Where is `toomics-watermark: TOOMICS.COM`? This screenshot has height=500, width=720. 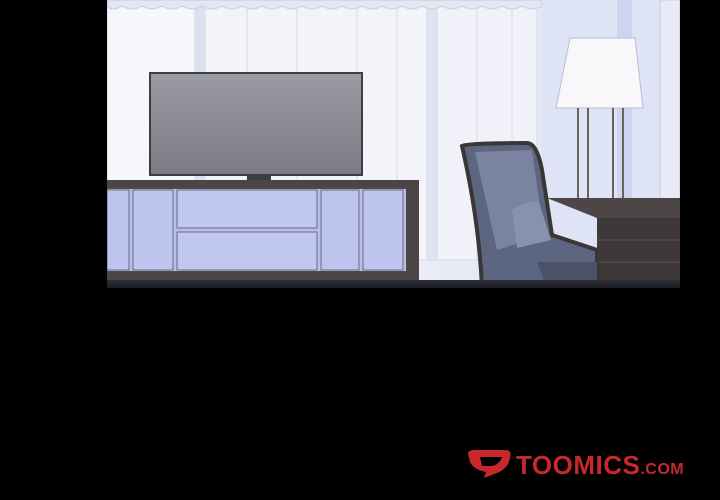
toomics-watermark: TOOMICS.COM is located at coordinates (586, 464).